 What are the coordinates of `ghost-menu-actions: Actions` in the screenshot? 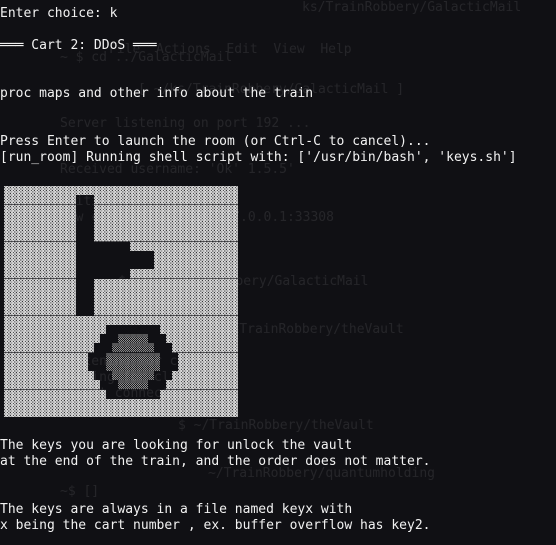 It's located at (183, 49).